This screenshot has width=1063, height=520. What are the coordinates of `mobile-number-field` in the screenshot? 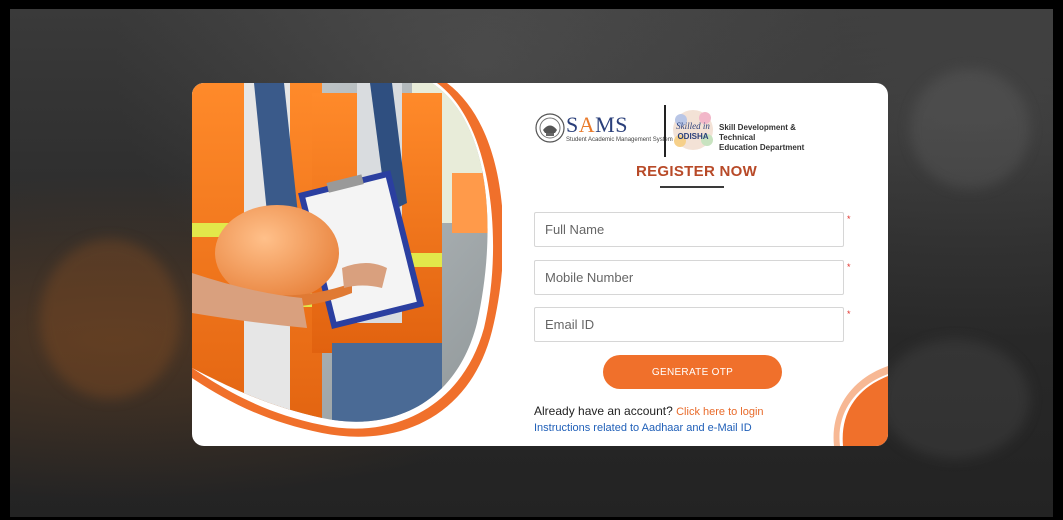 It's located at (689, 277).